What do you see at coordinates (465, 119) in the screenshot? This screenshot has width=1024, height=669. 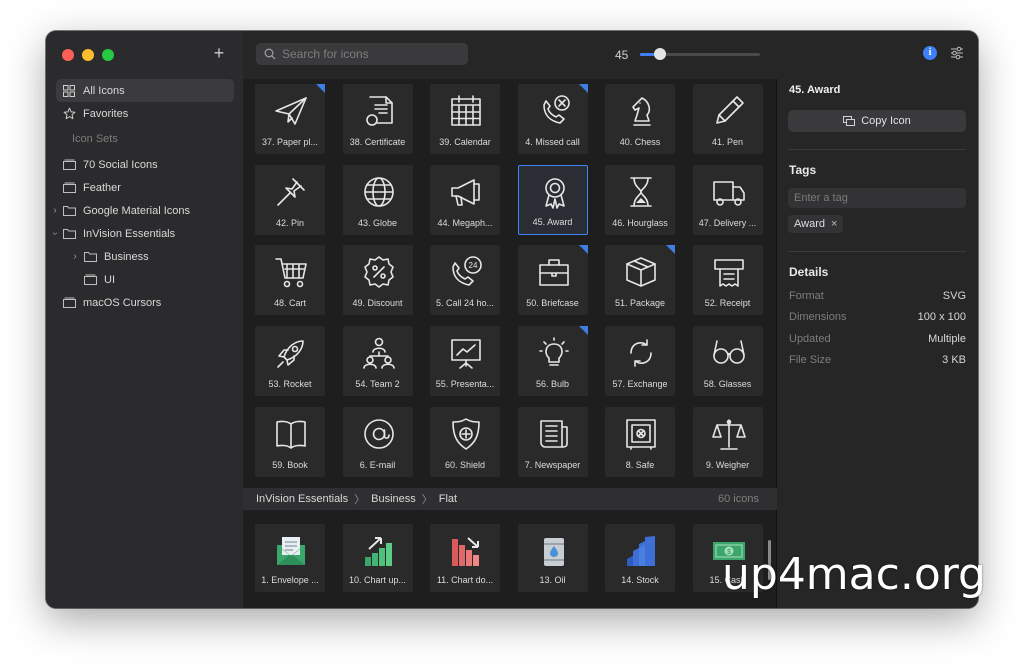 I see `icon-cell: 39. Calendar` at bounding box center [465, 119].